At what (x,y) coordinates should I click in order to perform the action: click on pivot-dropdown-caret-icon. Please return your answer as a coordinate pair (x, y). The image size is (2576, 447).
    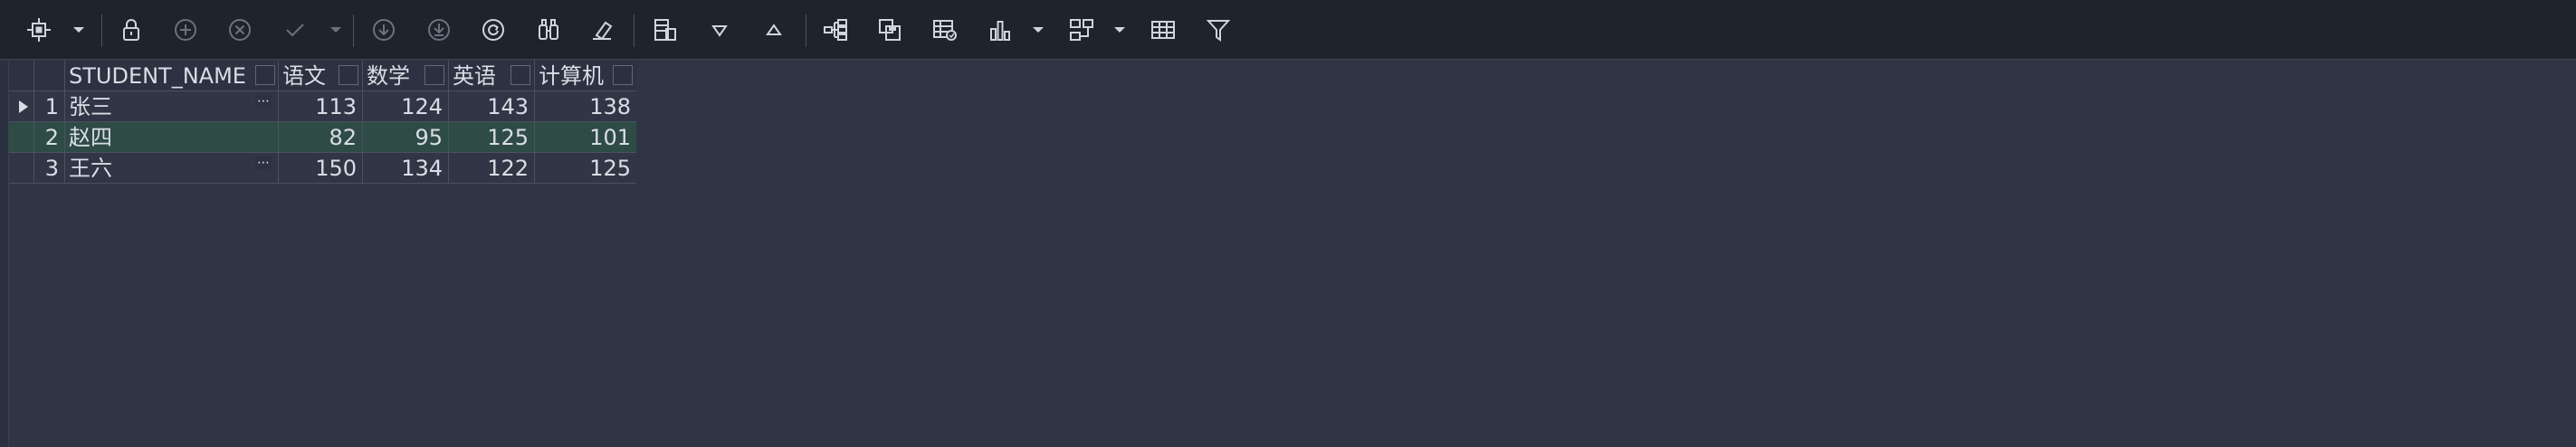
    Looking at the image, I should click on (1119, 30).